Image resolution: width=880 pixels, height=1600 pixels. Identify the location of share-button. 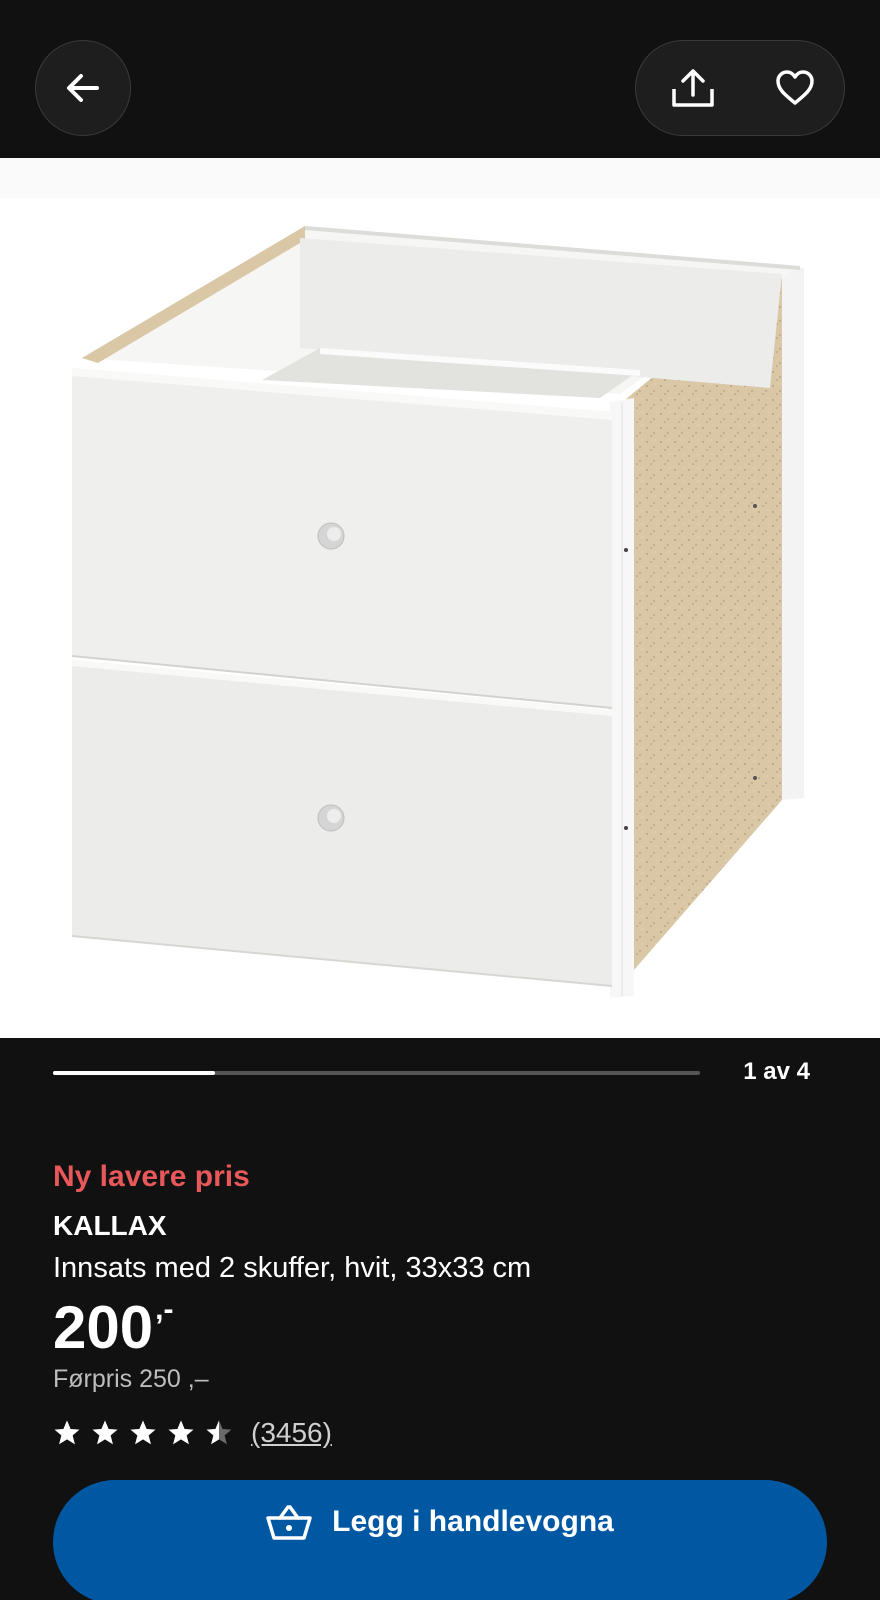
(693, 88).